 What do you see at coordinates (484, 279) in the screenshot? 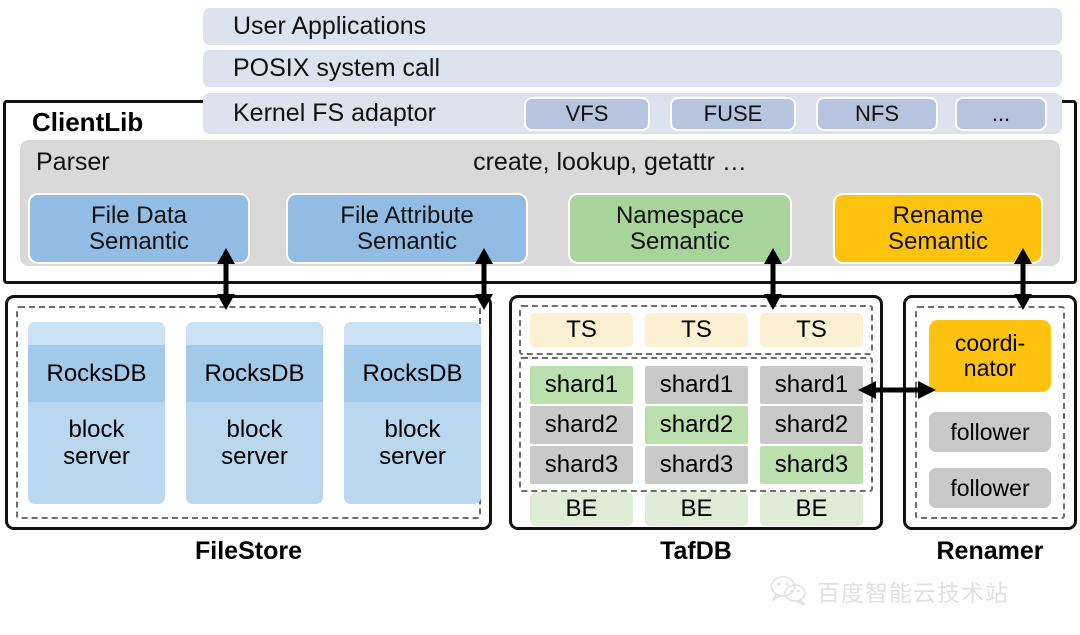
I see `arrow-fileattribute-to-filestore` at bounding box center [484, 279].